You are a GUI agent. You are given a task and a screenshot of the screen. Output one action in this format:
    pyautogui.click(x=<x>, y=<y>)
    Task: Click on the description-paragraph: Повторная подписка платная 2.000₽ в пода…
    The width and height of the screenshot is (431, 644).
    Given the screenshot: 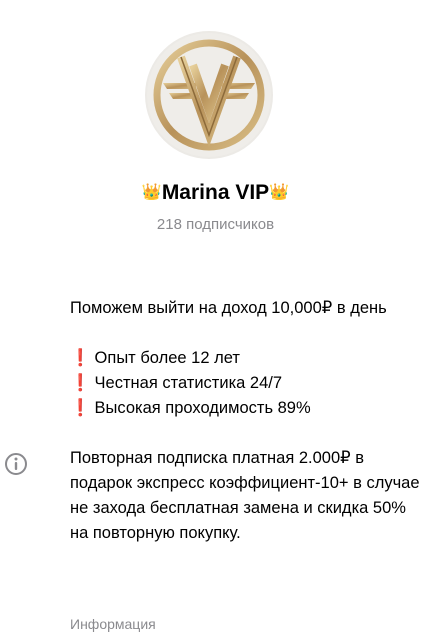 What is the action you would take?
    pyautogui.click(x=245, y=495)
    